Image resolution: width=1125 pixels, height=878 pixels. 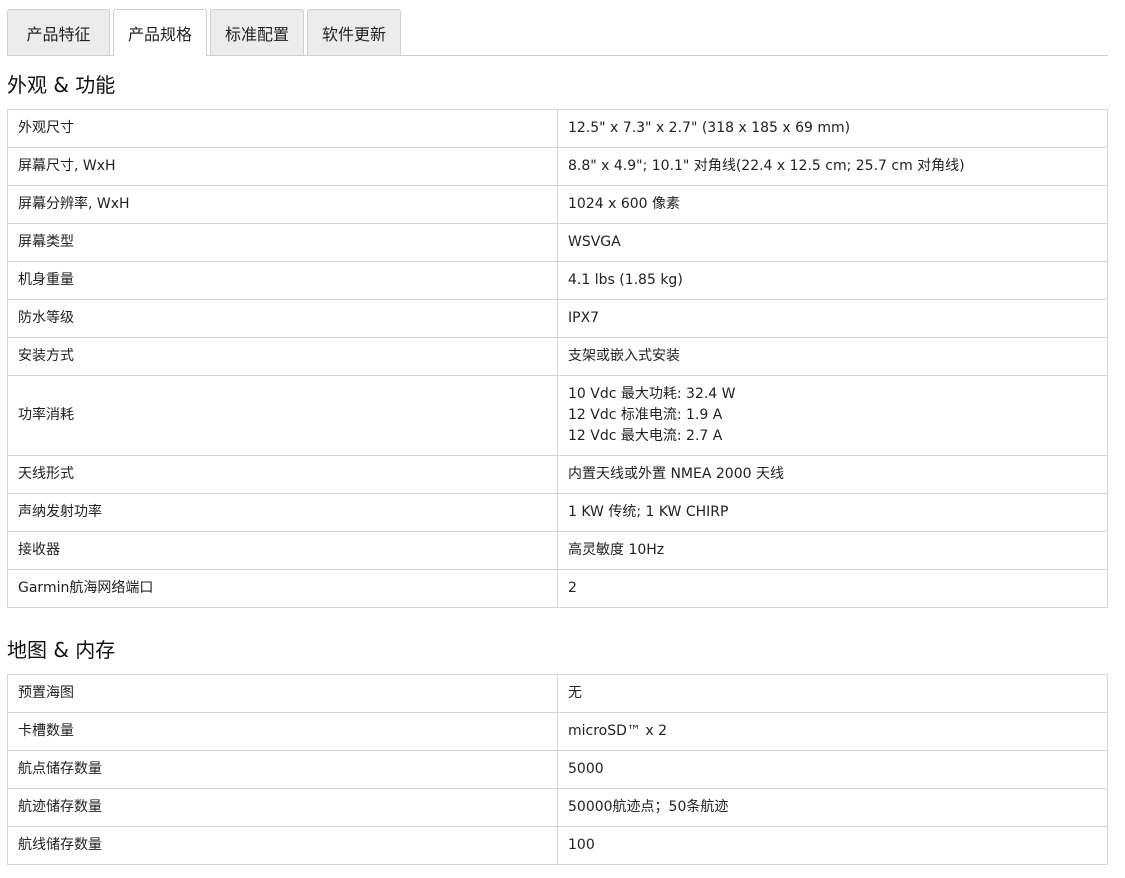 I want to click on spec-value: 支架或嵌入式安装, so click(x=832, y=356).